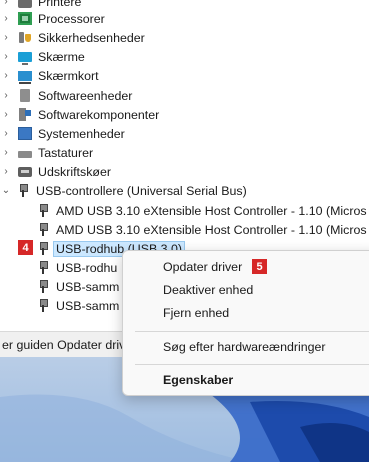 This screenshot has width=369, height=462. I want to click on processor-icon, so click(25, 18).